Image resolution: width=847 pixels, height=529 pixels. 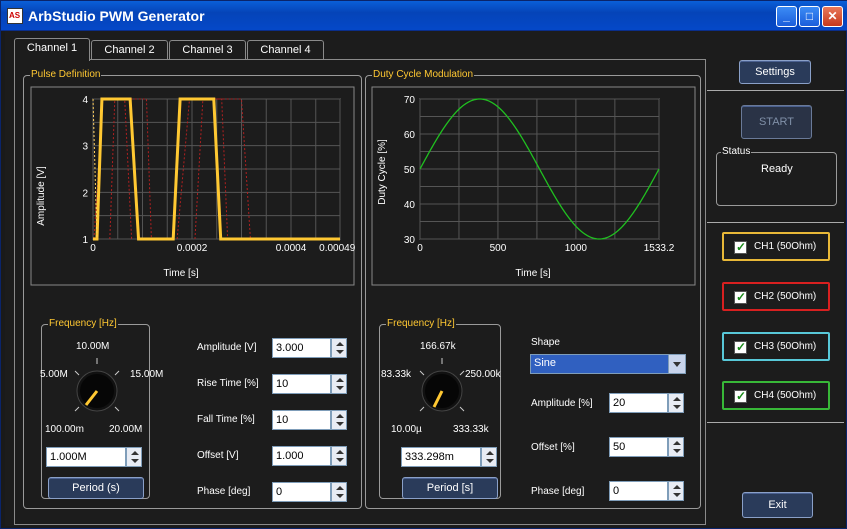 What do you see at coordinates (116, 16) in the screenshot?
I see `window-title: ArbStudio PWM Generator` at bounding box center [116, 16].